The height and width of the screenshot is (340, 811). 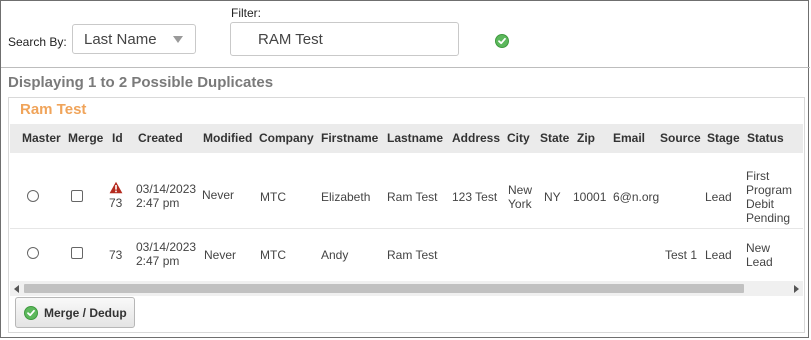 I want to click on column-header-company: Company, so click(x=286, y=138).